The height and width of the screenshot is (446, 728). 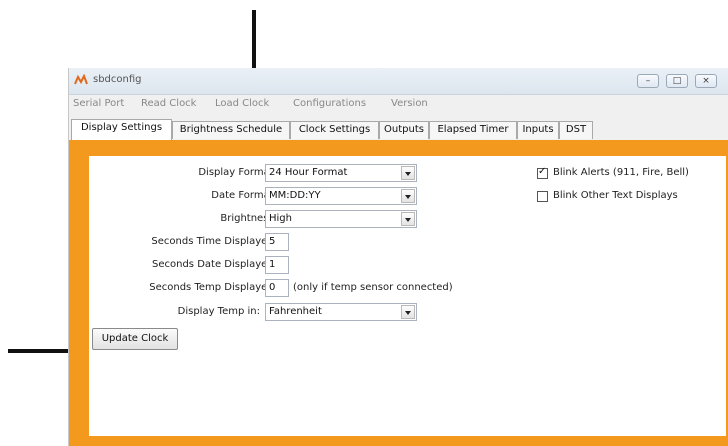 I want to click on minimize-button: –, so click(x=648, y=81).